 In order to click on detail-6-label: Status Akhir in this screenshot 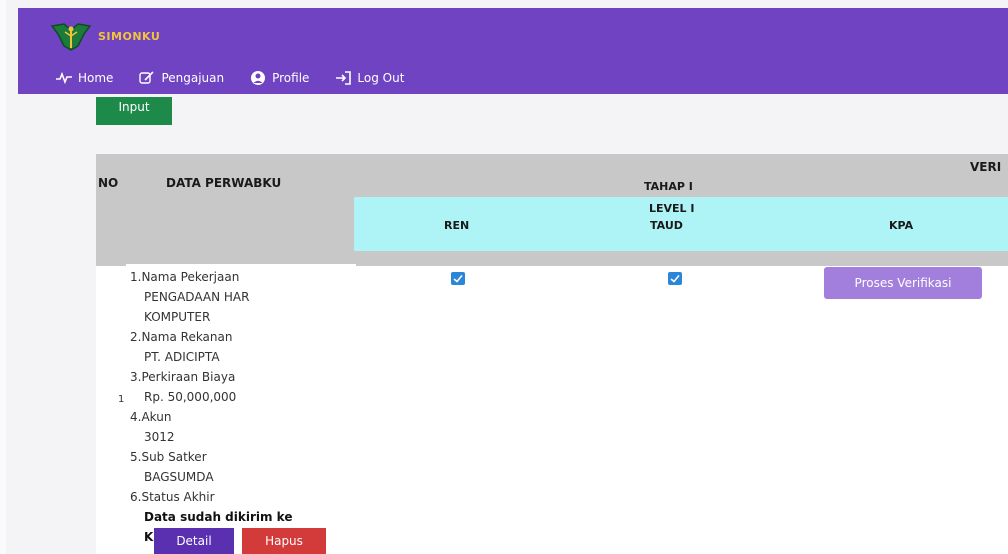, I will do `click(178, 497)`.